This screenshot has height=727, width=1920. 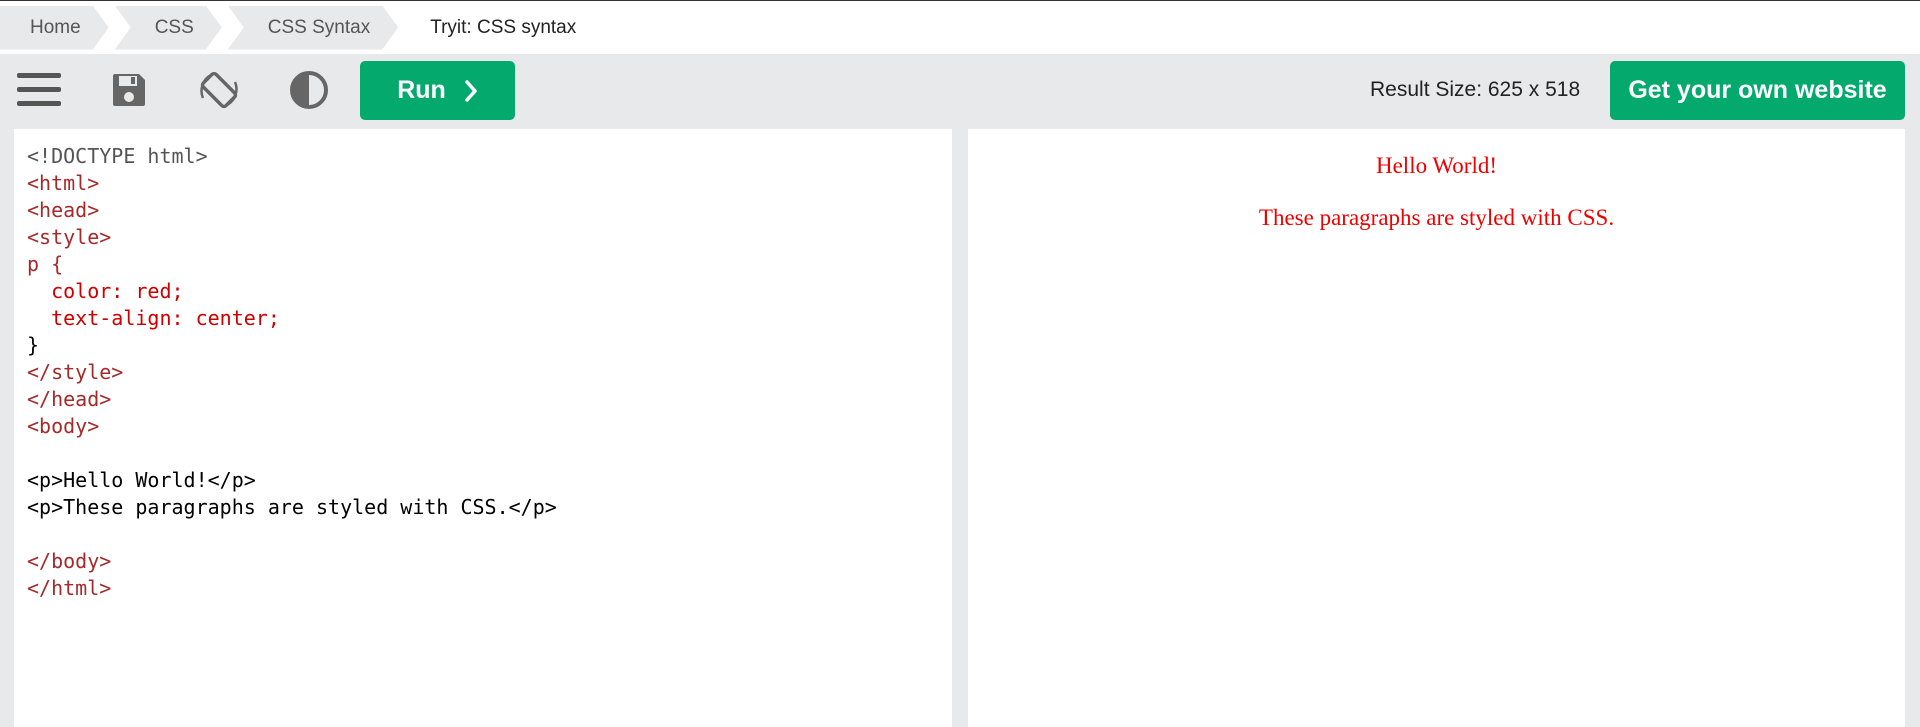 What do you see at coordinates (129, 90) in the screenshot?
I see `save-icon` at bounding box center [129, 90].